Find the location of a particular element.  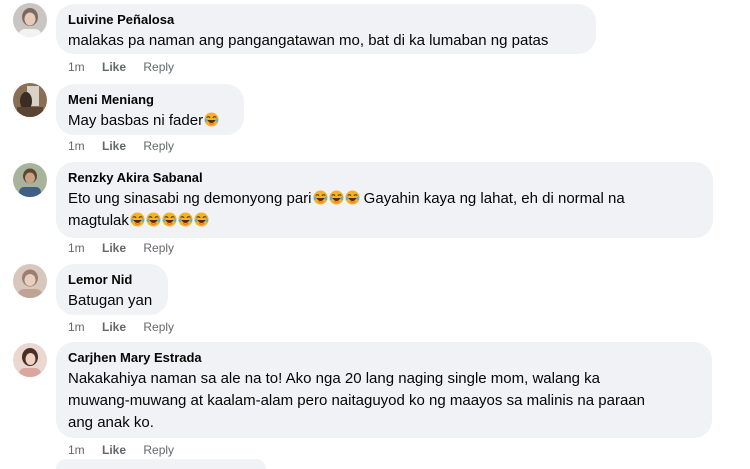

comment-bubble: Meni Meniang May basbas ni fader is located at coordinates (150, 109).